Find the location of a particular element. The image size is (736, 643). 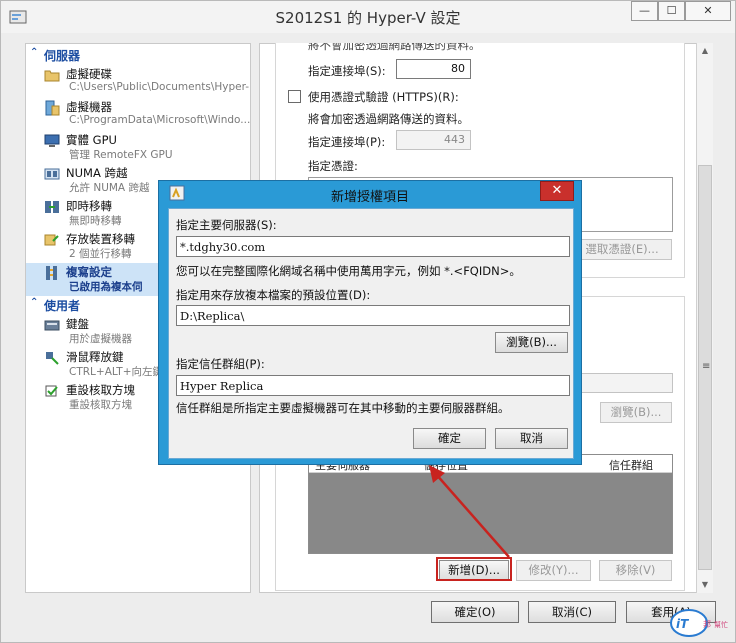

scroll-thumb: ≡ is located at coordinates (705, 367).